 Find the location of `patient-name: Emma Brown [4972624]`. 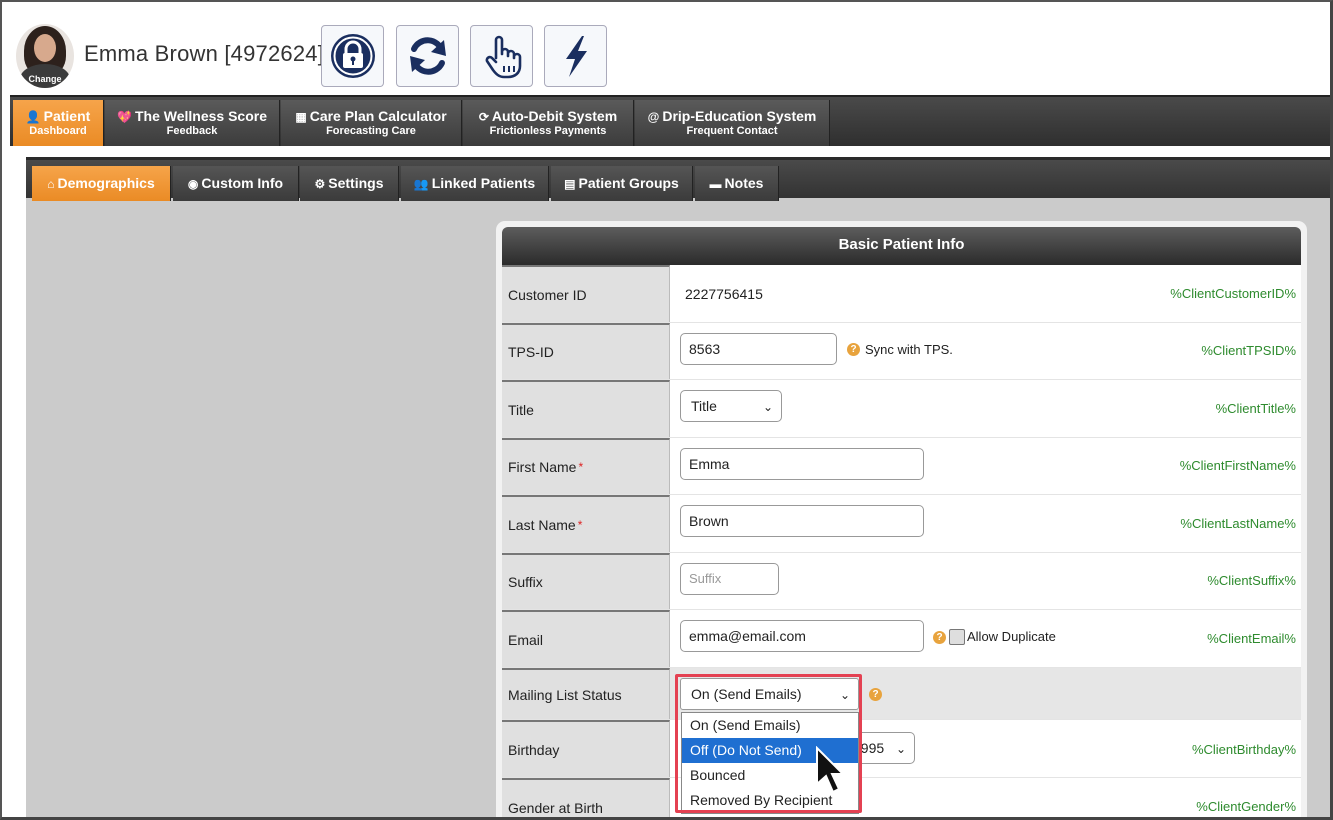

patient-name: Emma Brown [4972624] is located at coordinates (204, 53).